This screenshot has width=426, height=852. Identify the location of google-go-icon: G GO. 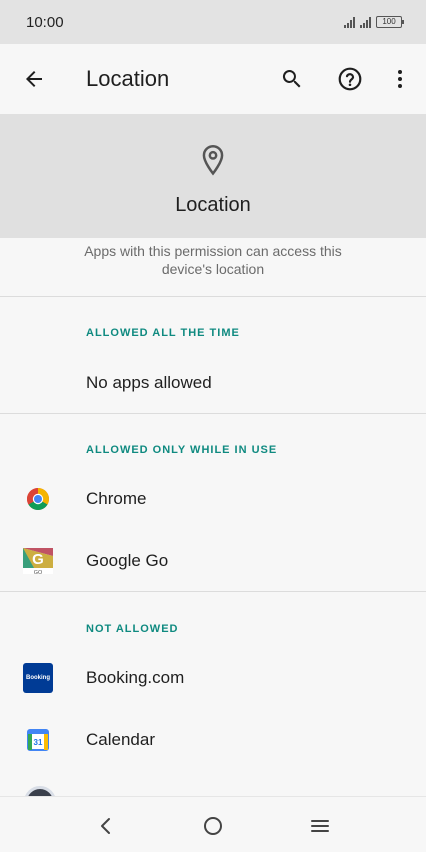
(38, 561).